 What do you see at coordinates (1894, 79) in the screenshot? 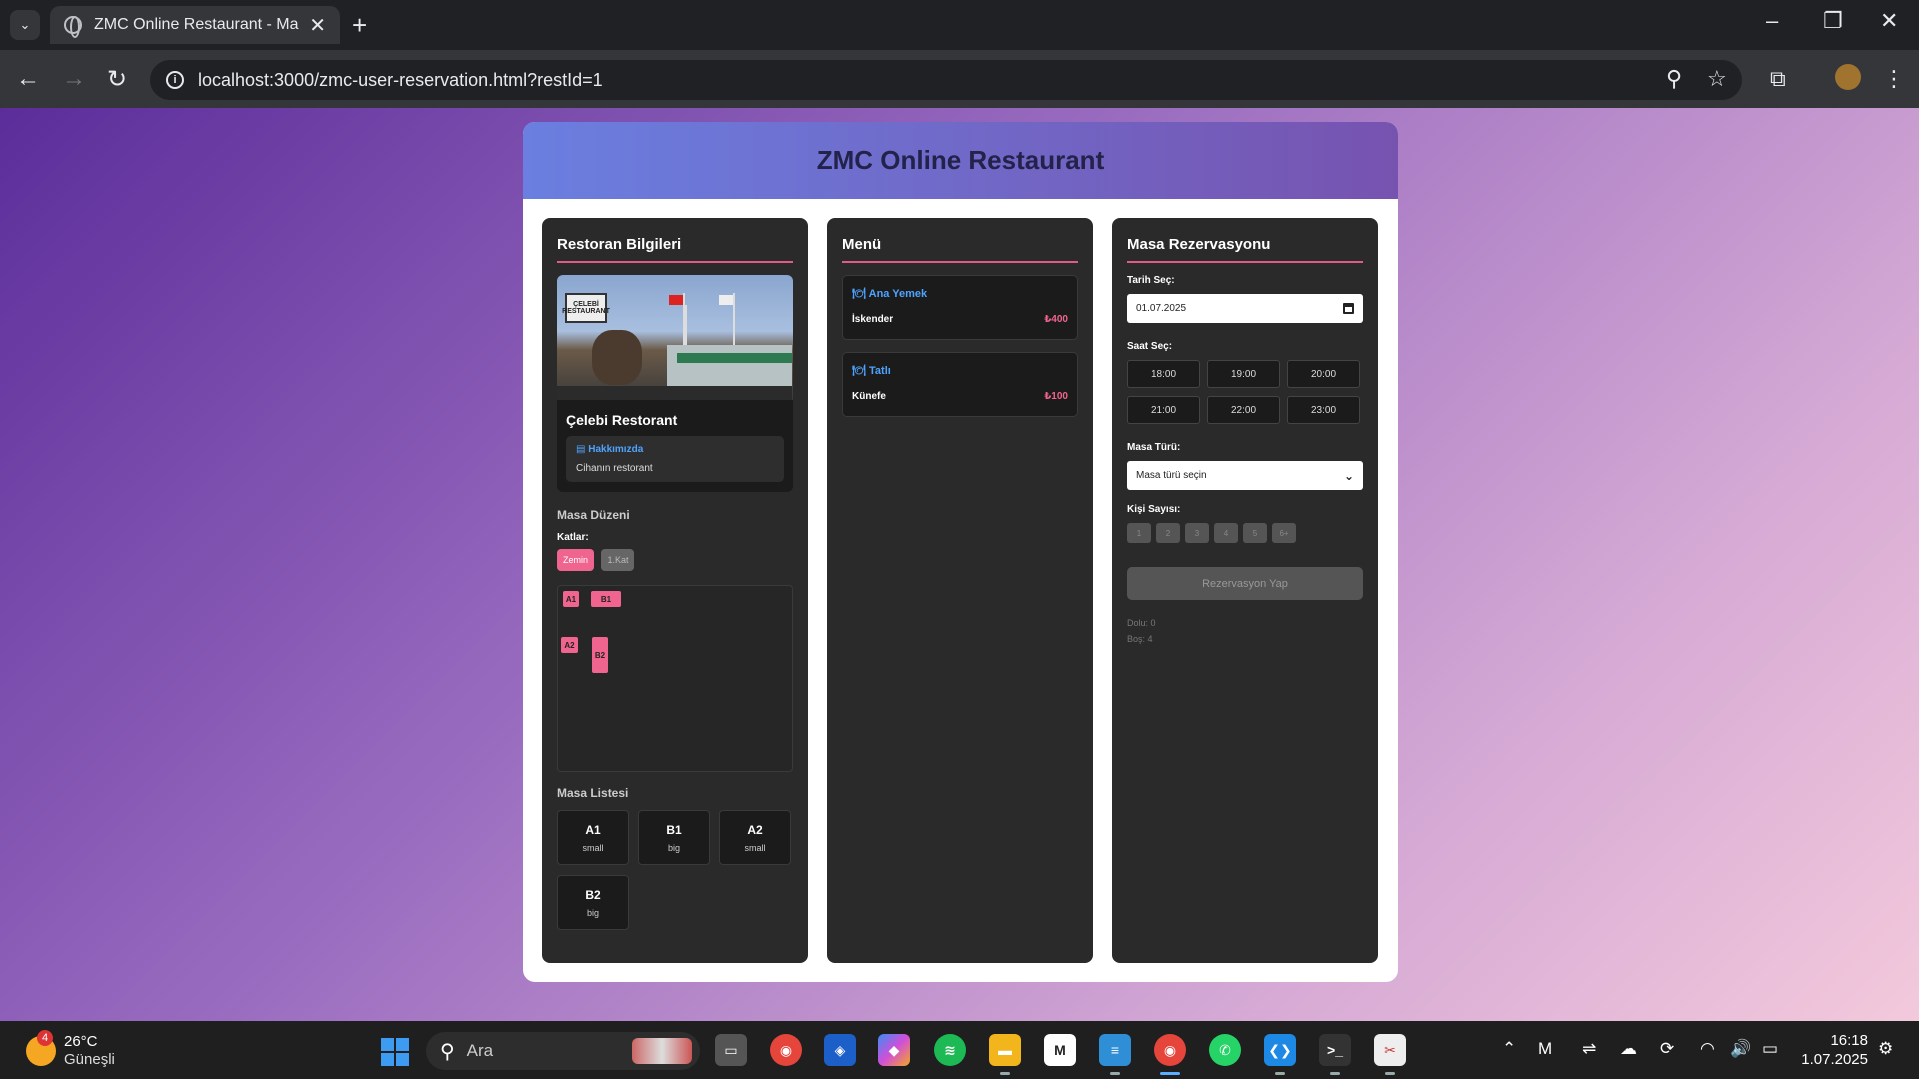
I see `more-menu-icon: ⋮` at bounding box center [1894, 79].